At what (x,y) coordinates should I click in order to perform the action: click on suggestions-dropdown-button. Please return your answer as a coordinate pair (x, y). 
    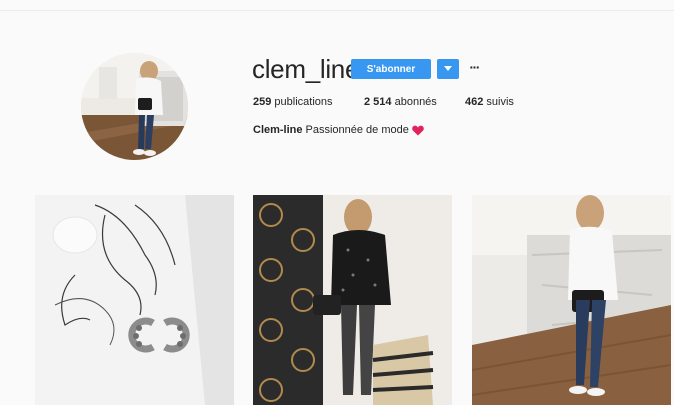
    Looking at the image, I should click on (448, 69).